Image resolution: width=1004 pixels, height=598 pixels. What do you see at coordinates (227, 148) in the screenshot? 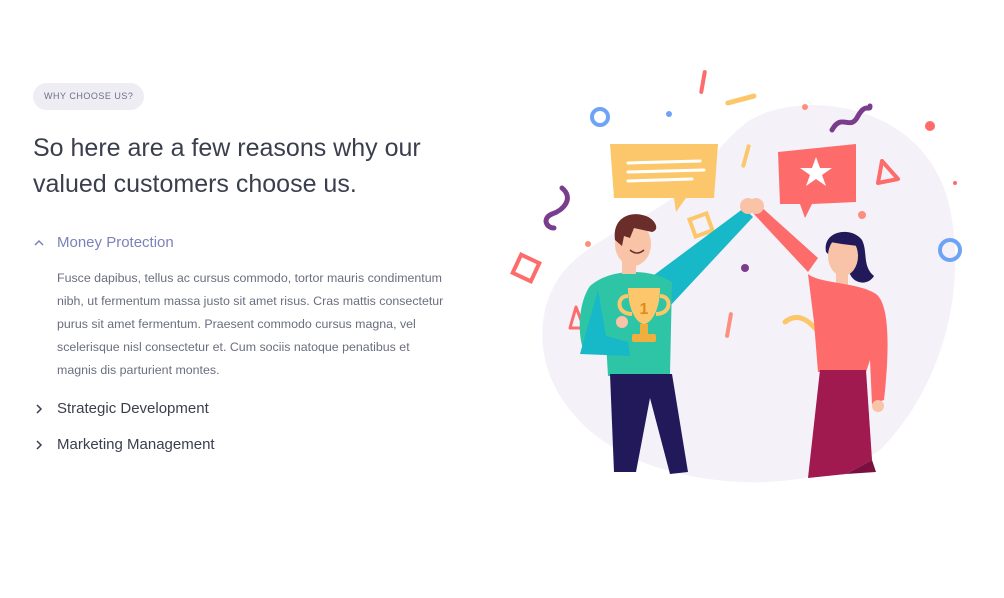
I see `section-title-line-1: So here are a few reasons why our` at bounding box center [227, 148].